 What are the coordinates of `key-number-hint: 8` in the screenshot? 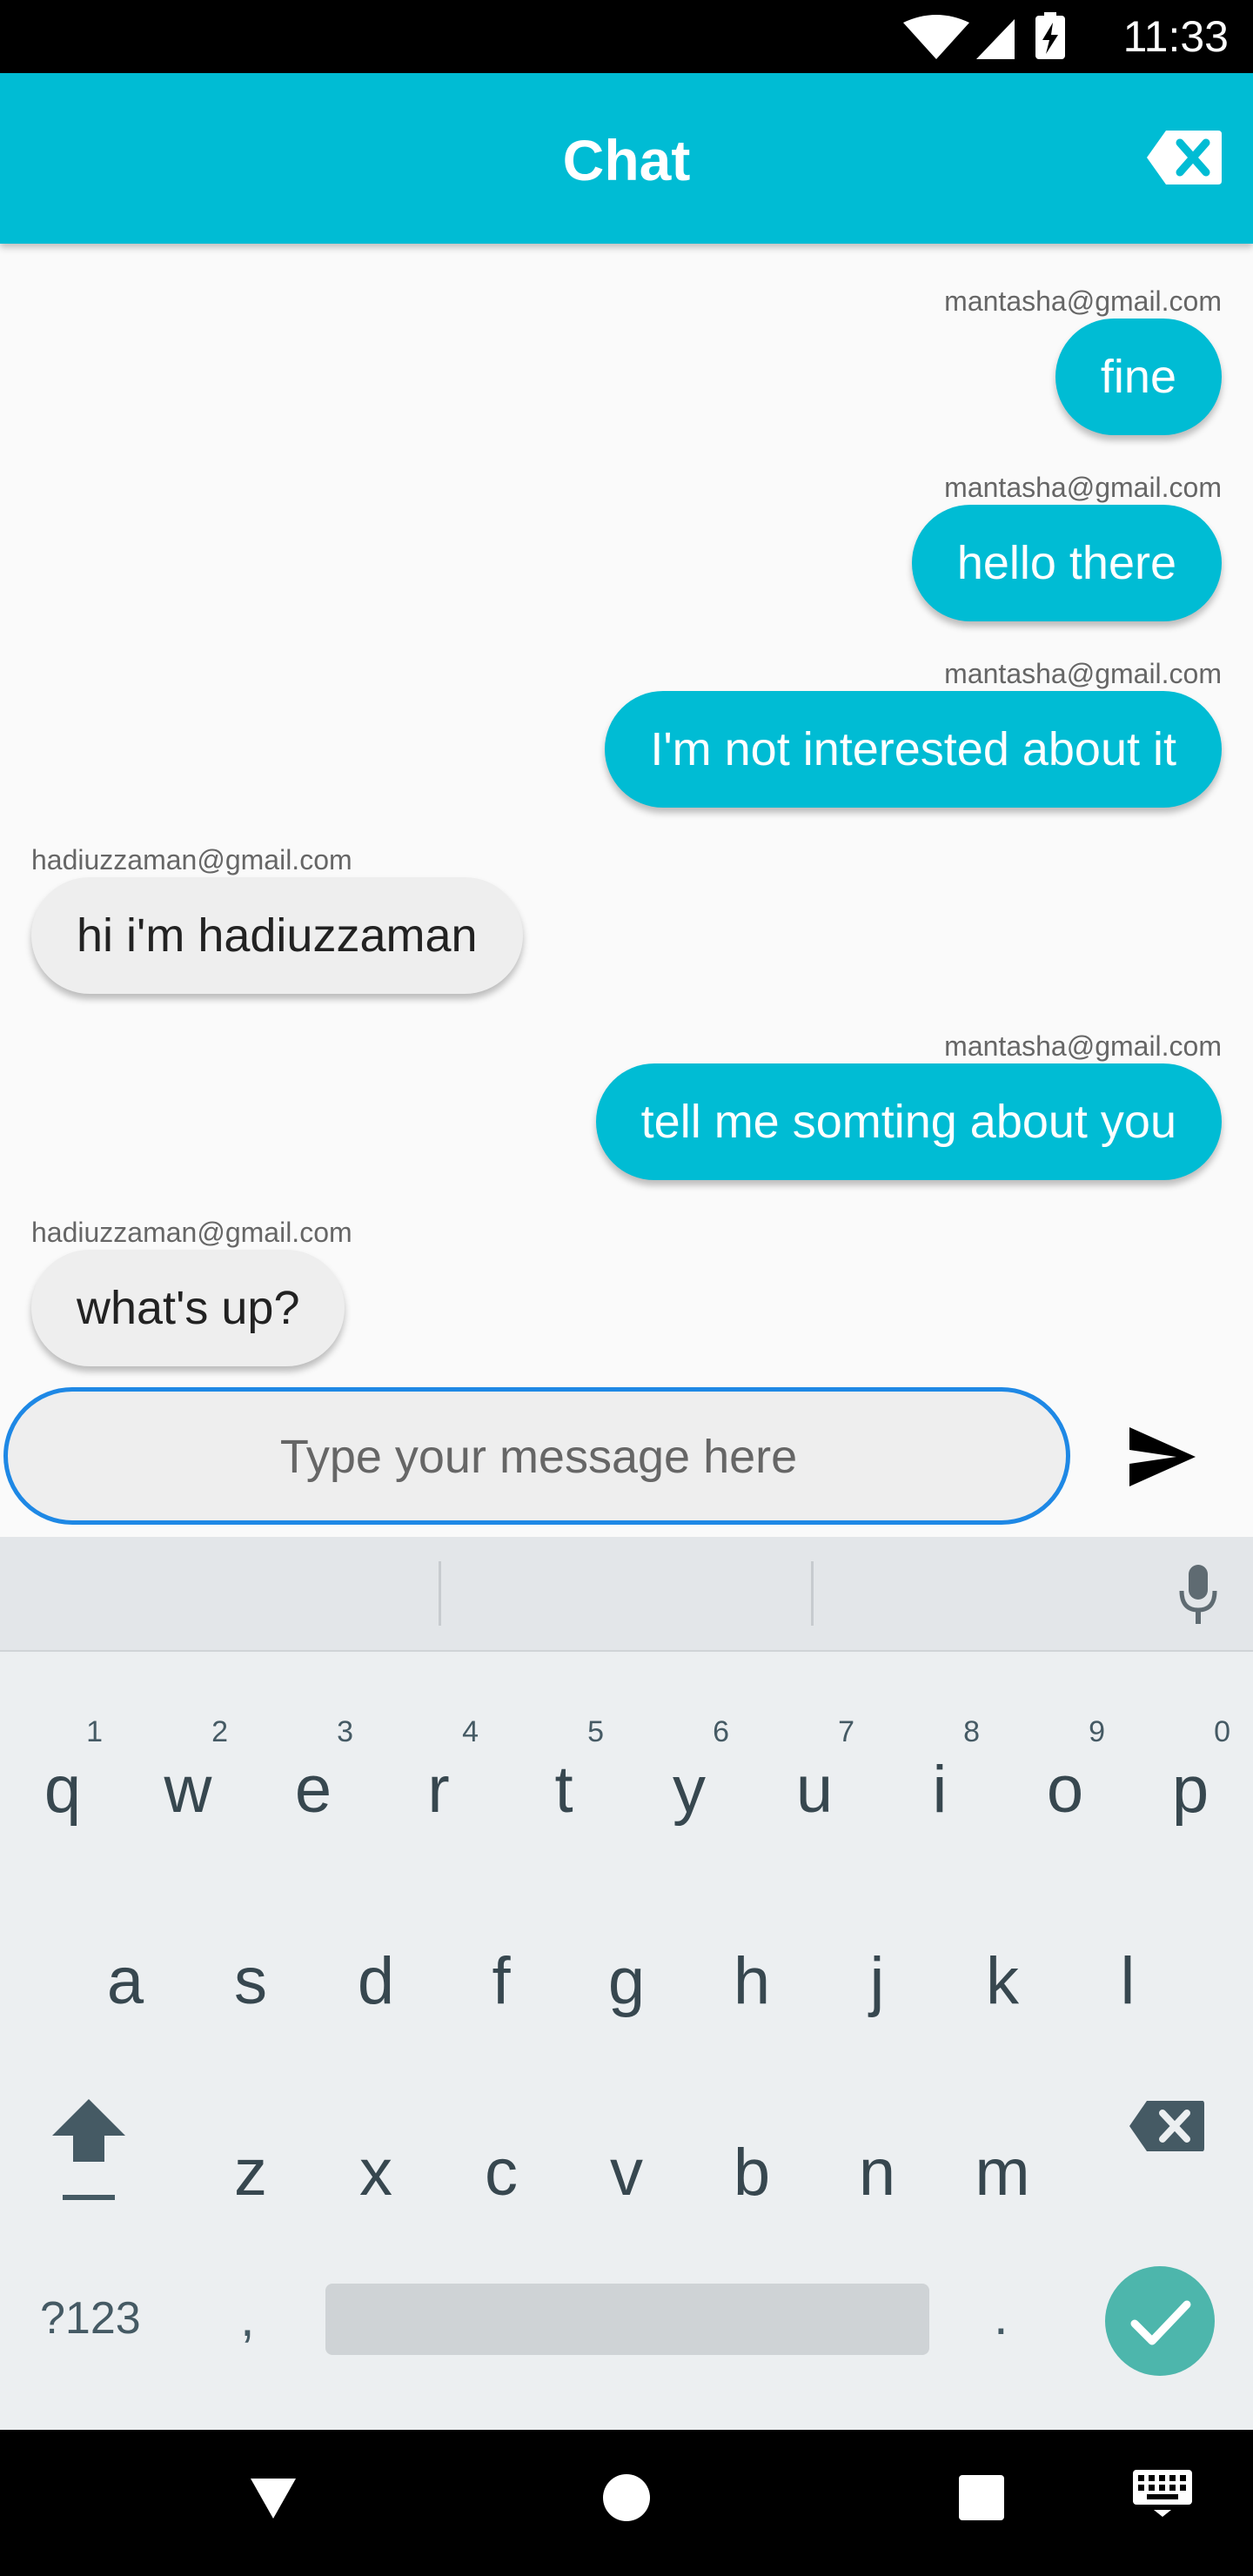 It's located at (972, 1732).